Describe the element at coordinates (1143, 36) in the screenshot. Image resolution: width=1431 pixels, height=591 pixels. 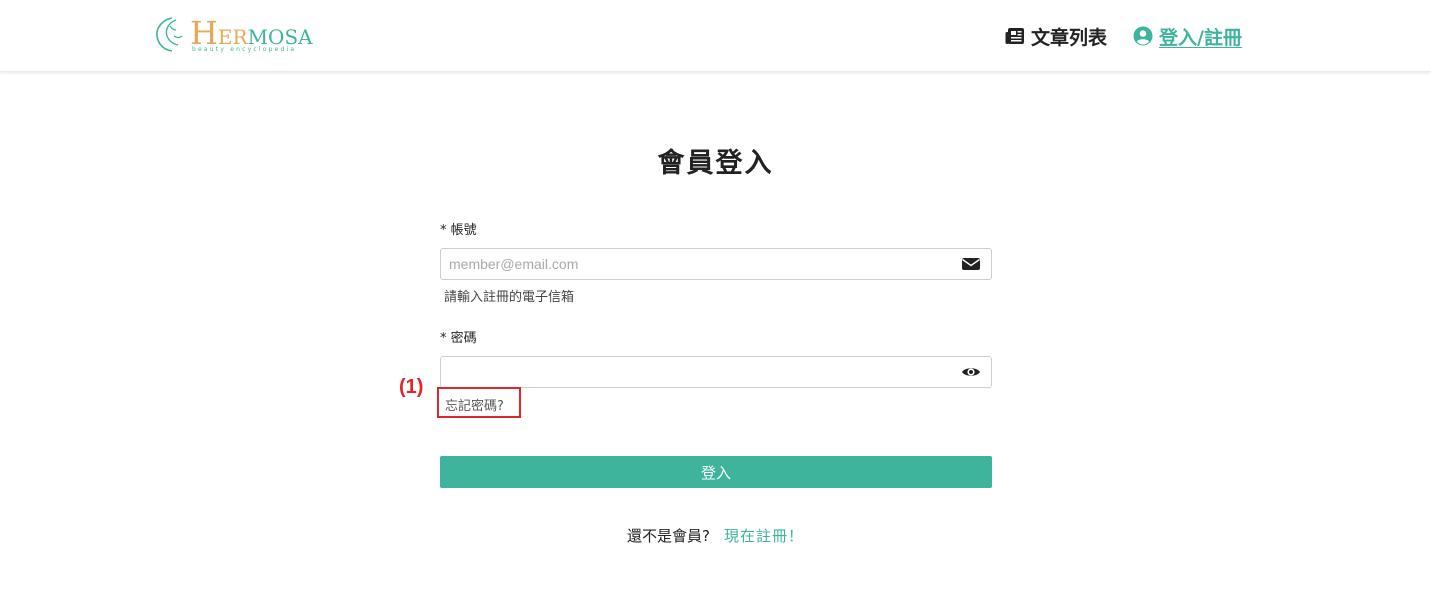
I see `user-circle-icon` at that location.